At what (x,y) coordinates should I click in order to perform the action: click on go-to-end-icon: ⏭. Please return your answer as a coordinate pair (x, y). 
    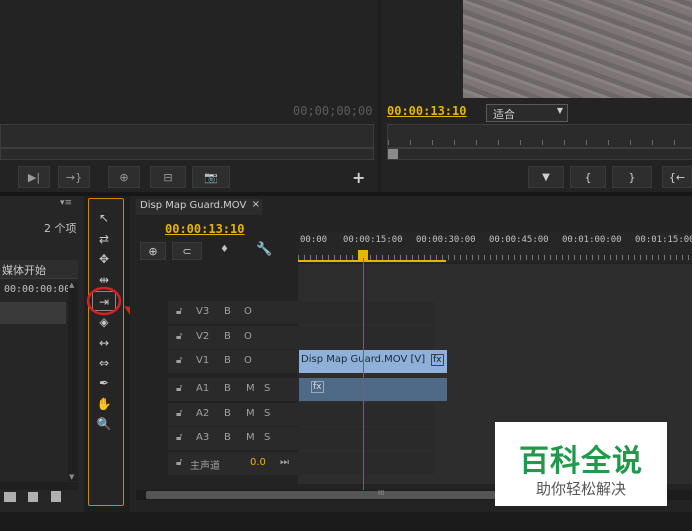
    Looking at the image, I should click on (284, 462).